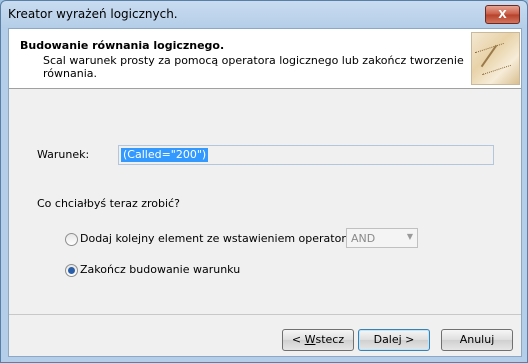 This screenshot has height=363, width=528. I want to click on close-icon: X, so click(502, 14).